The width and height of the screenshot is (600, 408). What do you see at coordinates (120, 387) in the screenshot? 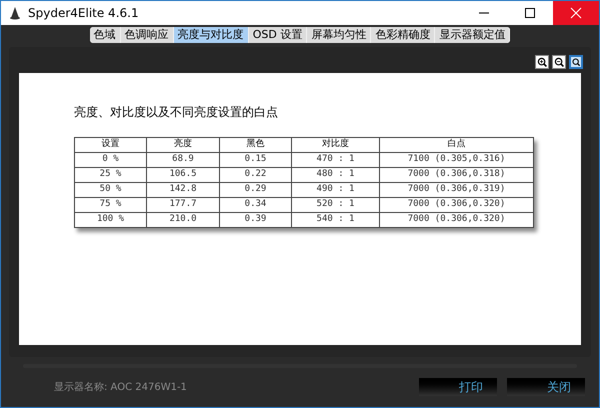
I see `display-name-label: 显示器名称: AOC 2476W1-1` at bounding box center [120, 387].